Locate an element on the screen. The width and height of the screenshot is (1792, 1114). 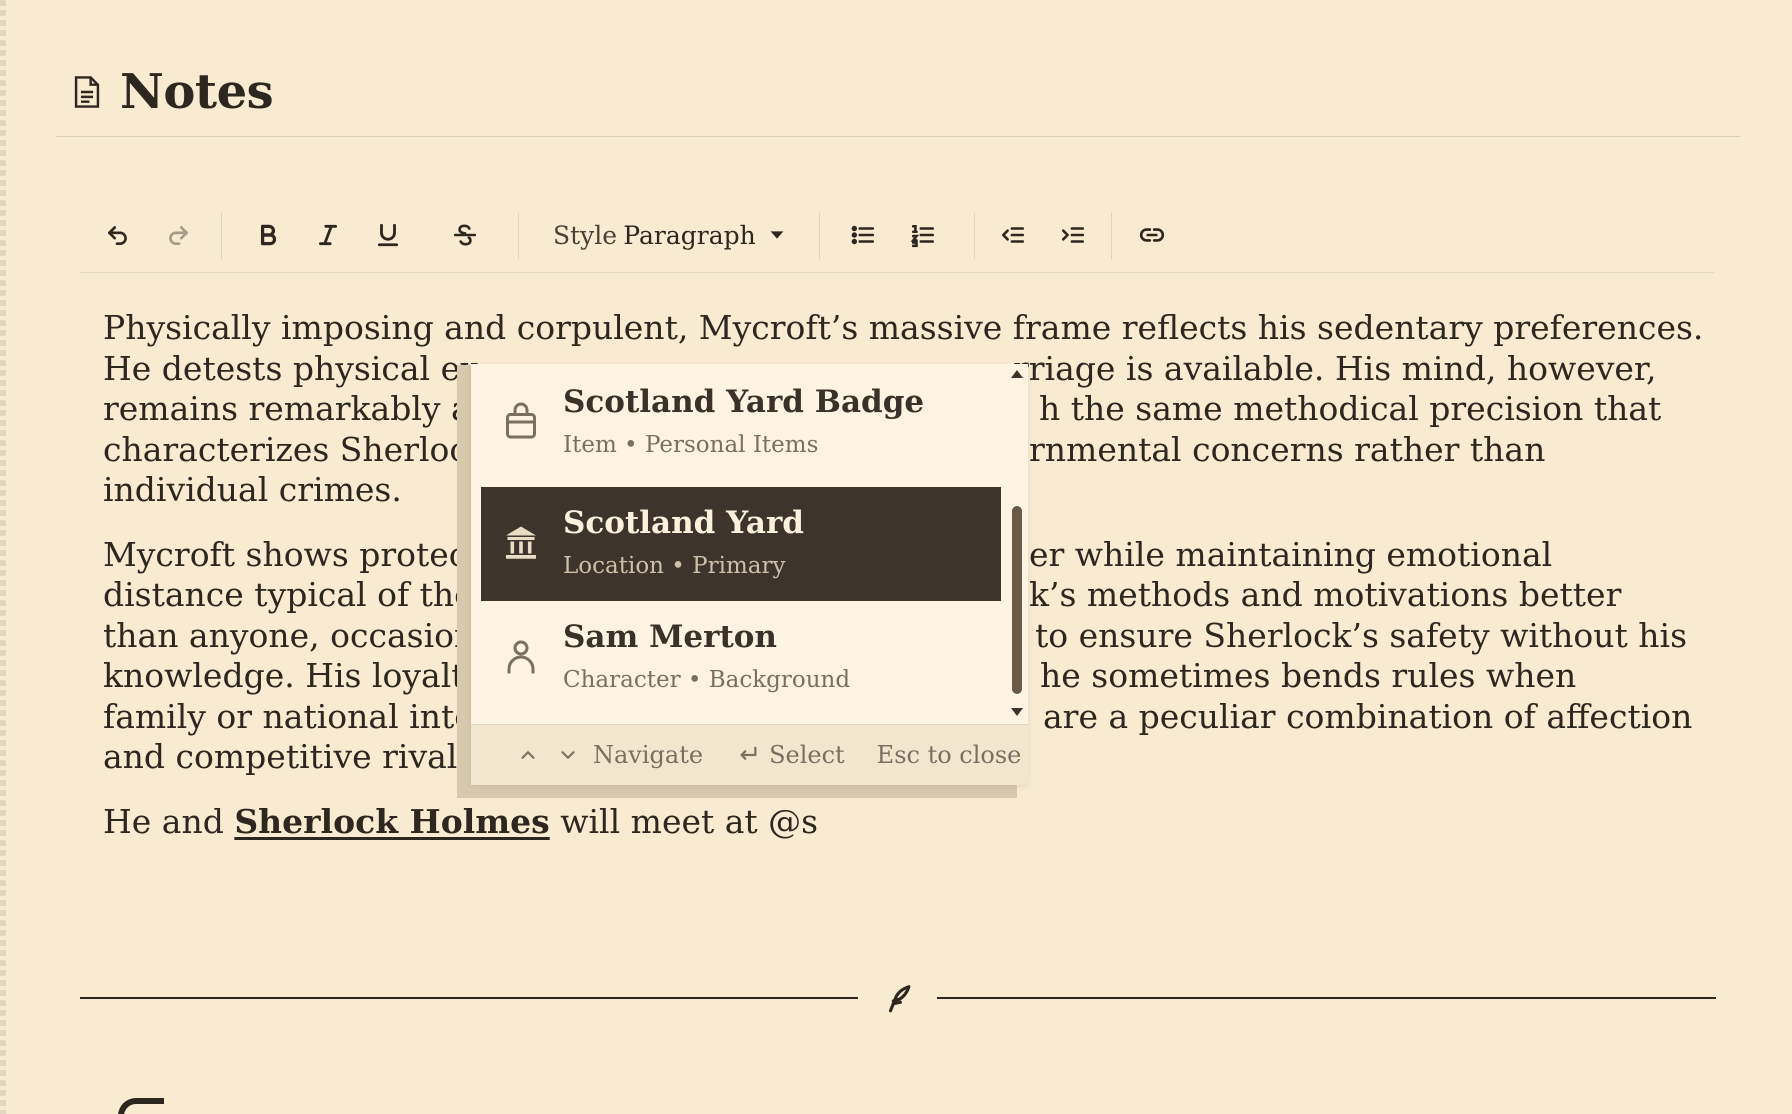
text-line-tail: er while maintaining emotional is located at coordinates (1291, 554).